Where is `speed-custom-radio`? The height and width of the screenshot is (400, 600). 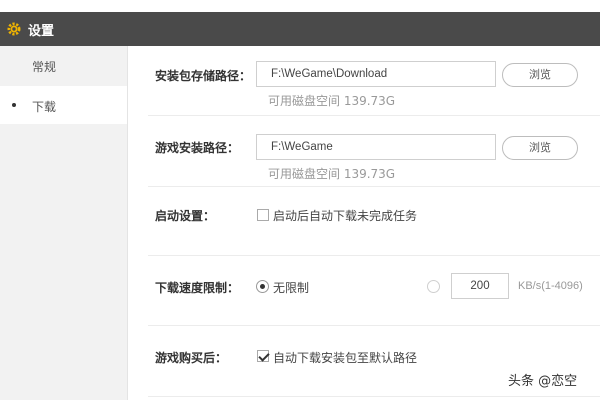 speed-custom-radio is located at coordinates (433, 286).